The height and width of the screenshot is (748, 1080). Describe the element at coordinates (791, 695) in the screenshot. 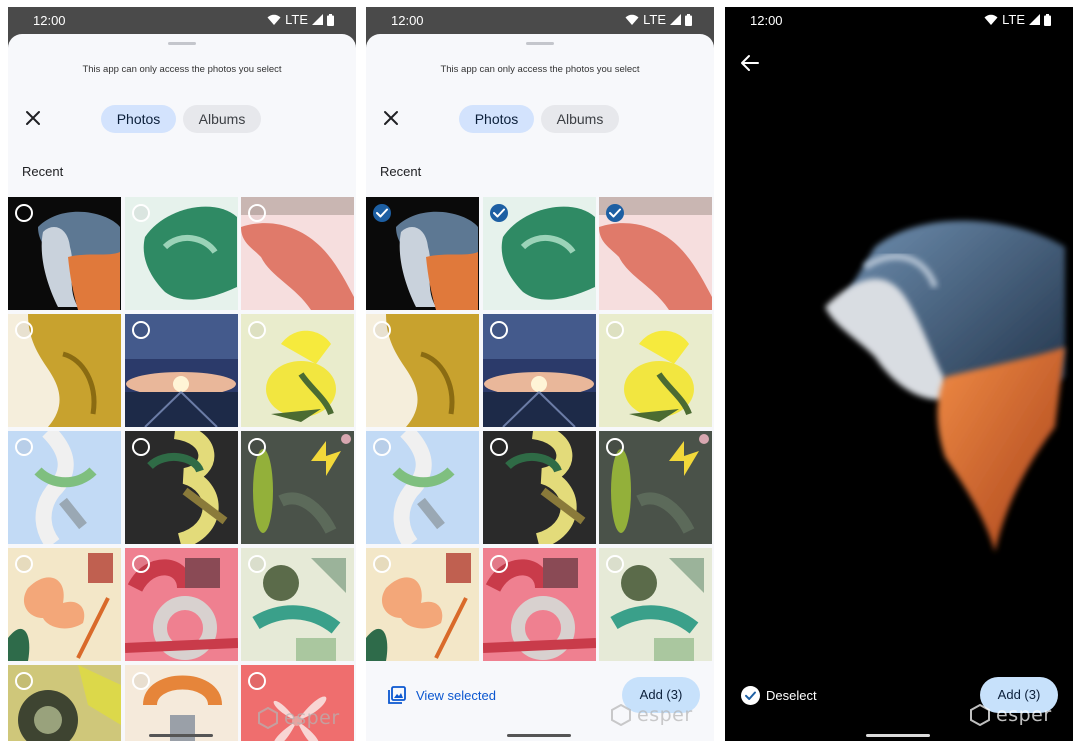

I see `deselect-label: Deselect` at that location.